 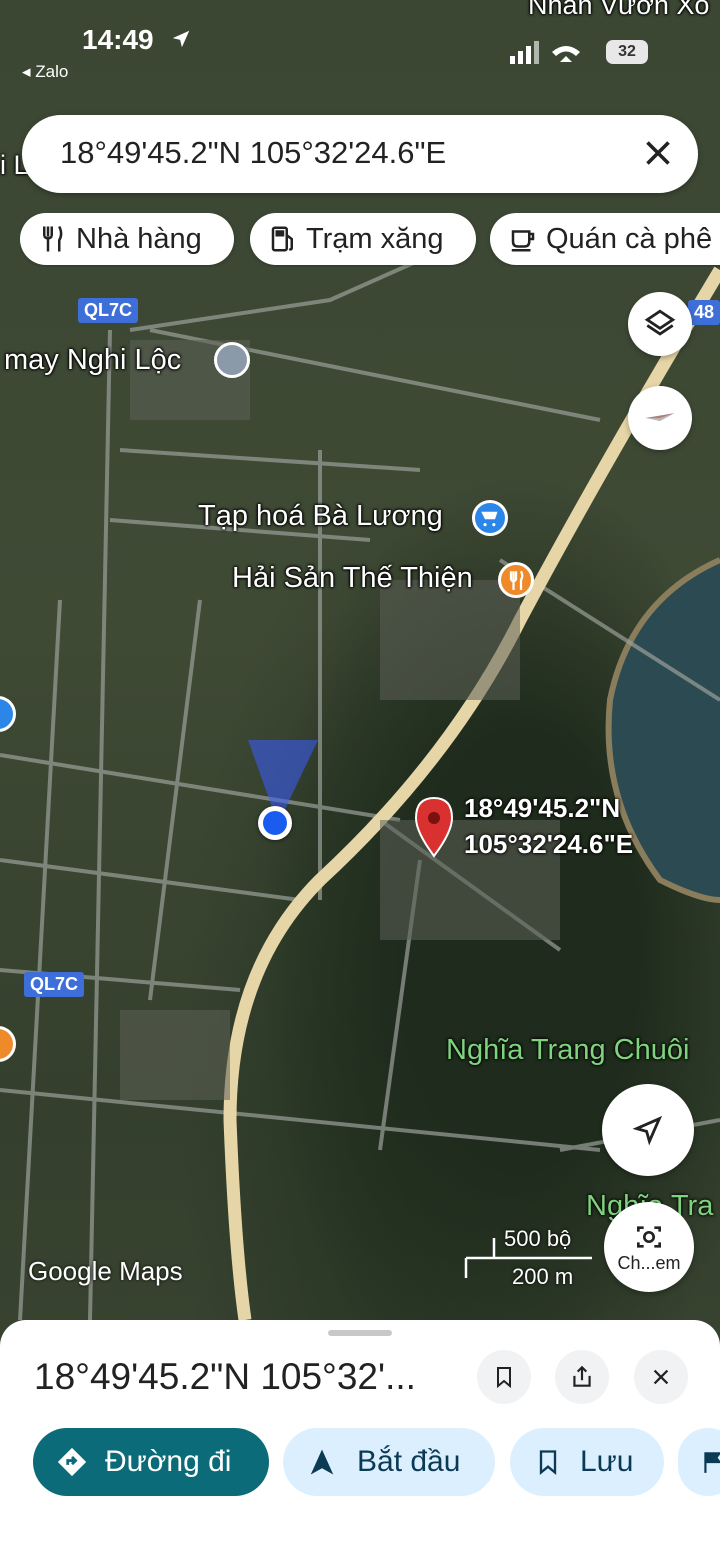 What do you see at coordinates (352, 578) in the screenshot?
I see `poi-label-hai-san: Hải Sản Thế Thiện` at bounding box center [352, 578].